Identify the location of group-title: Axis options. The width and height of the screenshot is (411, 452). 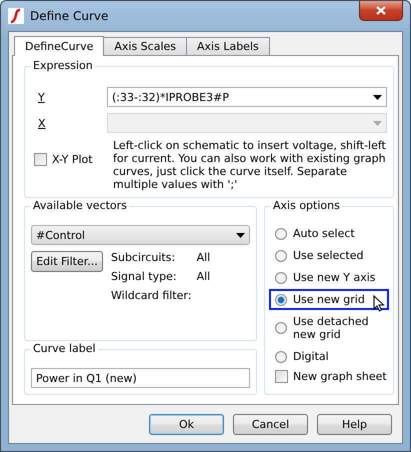
(306, 205).